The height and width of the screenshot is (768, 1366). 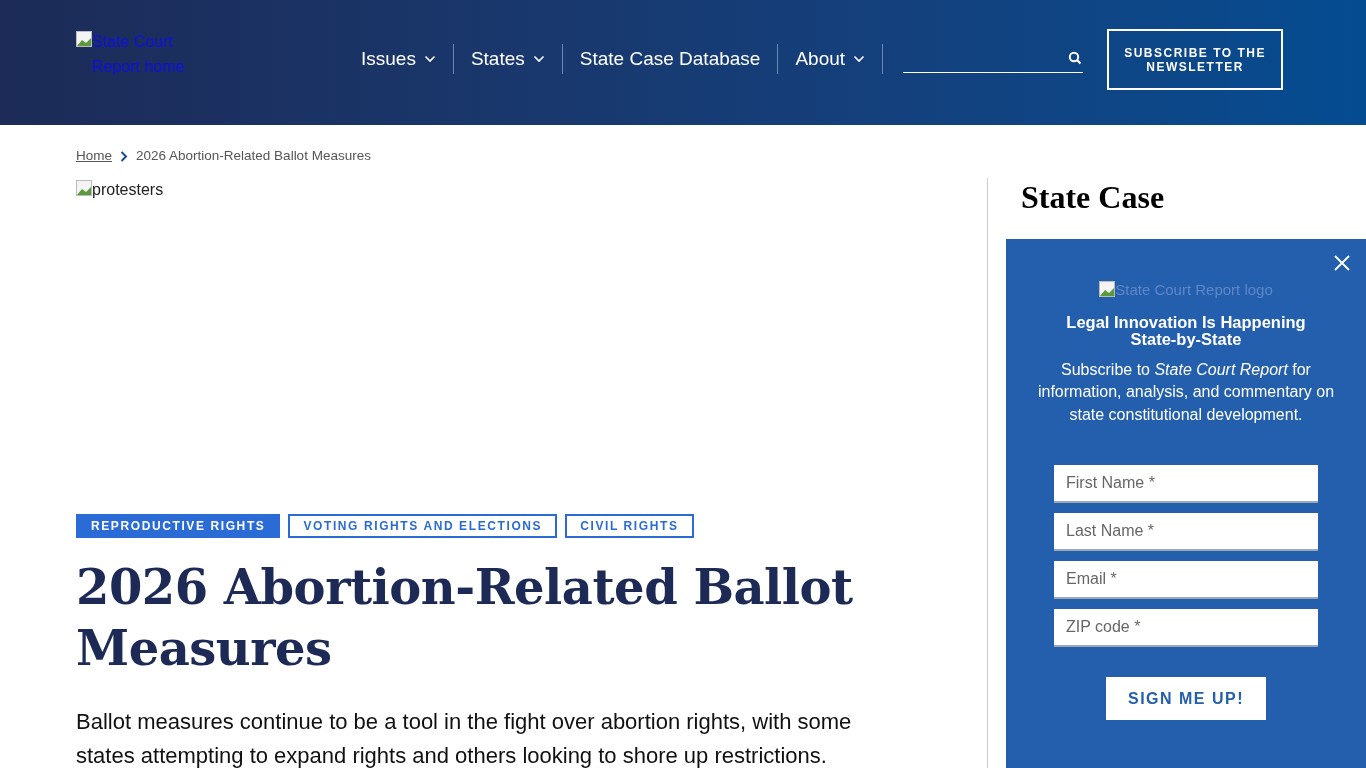 I want to click on topic-tag: VOTING RIGHTS AND ELECTIONS, so click(x=423, y=526).